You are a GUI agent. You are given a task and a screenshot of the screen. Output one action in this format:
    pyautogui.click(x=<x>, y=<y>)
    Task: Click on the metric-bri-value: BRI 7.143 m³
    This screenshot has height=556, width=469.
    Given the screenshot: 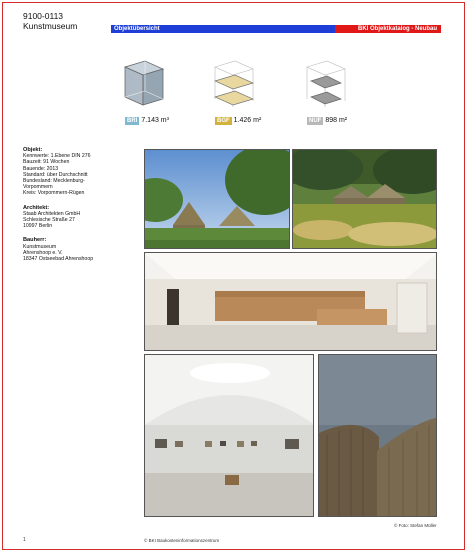 What is the action you would take?
    pyautogui.click(x=147, y=121)
    